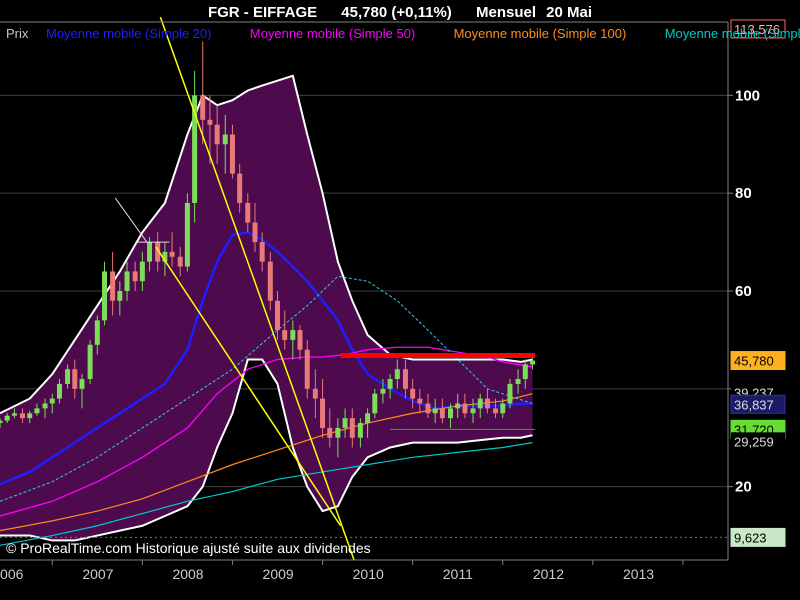  What do you see at coordinates (458, 574) in the screenshot?
I see `x-tick-label: 2011` at bounding box center [458, 574].